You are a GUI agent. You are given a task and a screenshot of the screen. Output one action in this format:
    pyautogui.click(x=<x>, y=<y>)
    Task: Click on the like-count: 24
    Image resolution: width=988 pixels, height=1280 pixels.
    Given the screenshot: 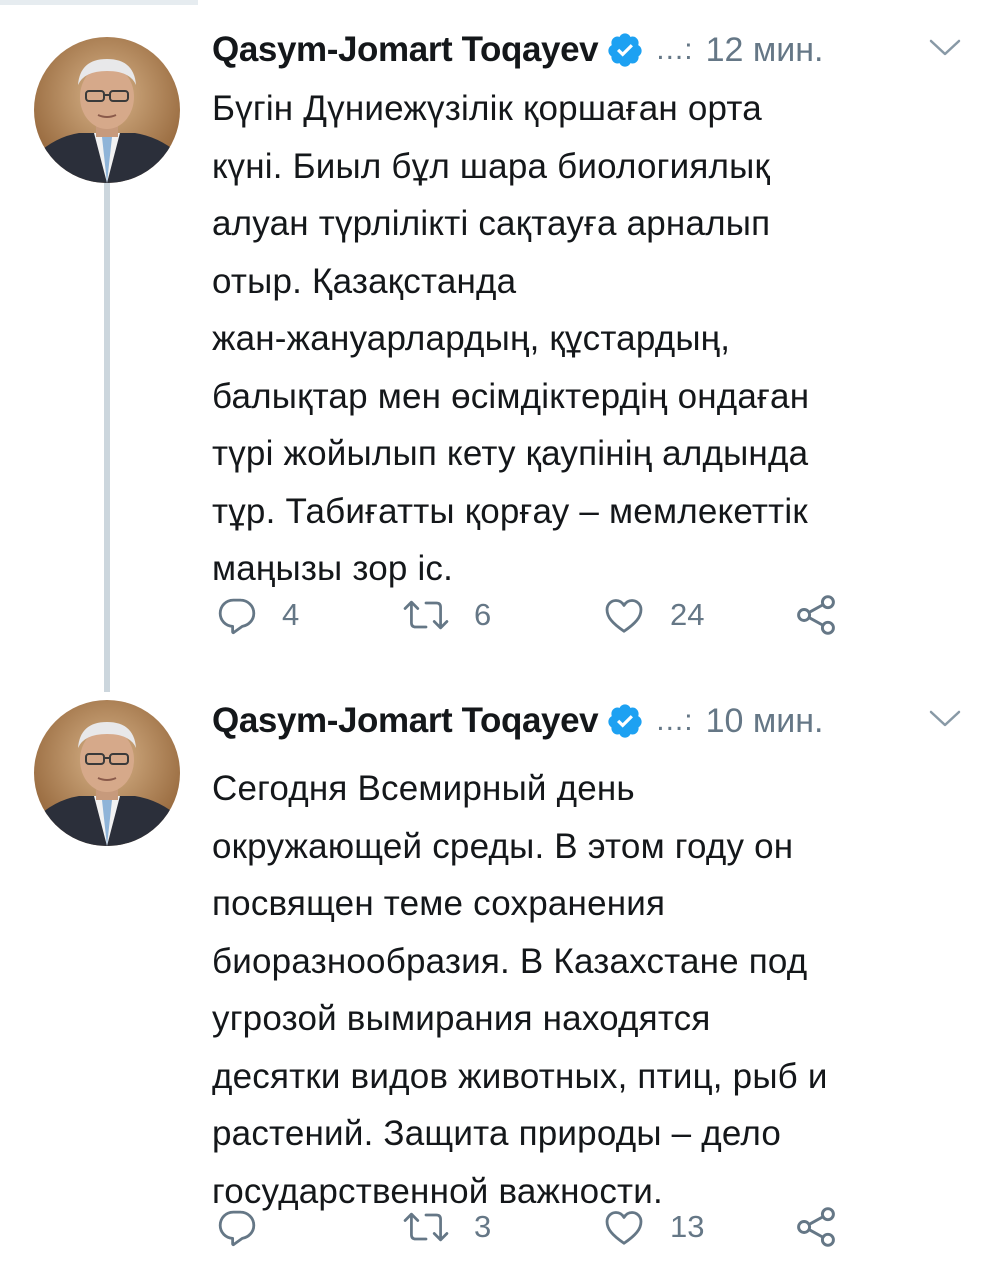 What is the action you would take?
    pyautogui.click(x=687, y=614)
    